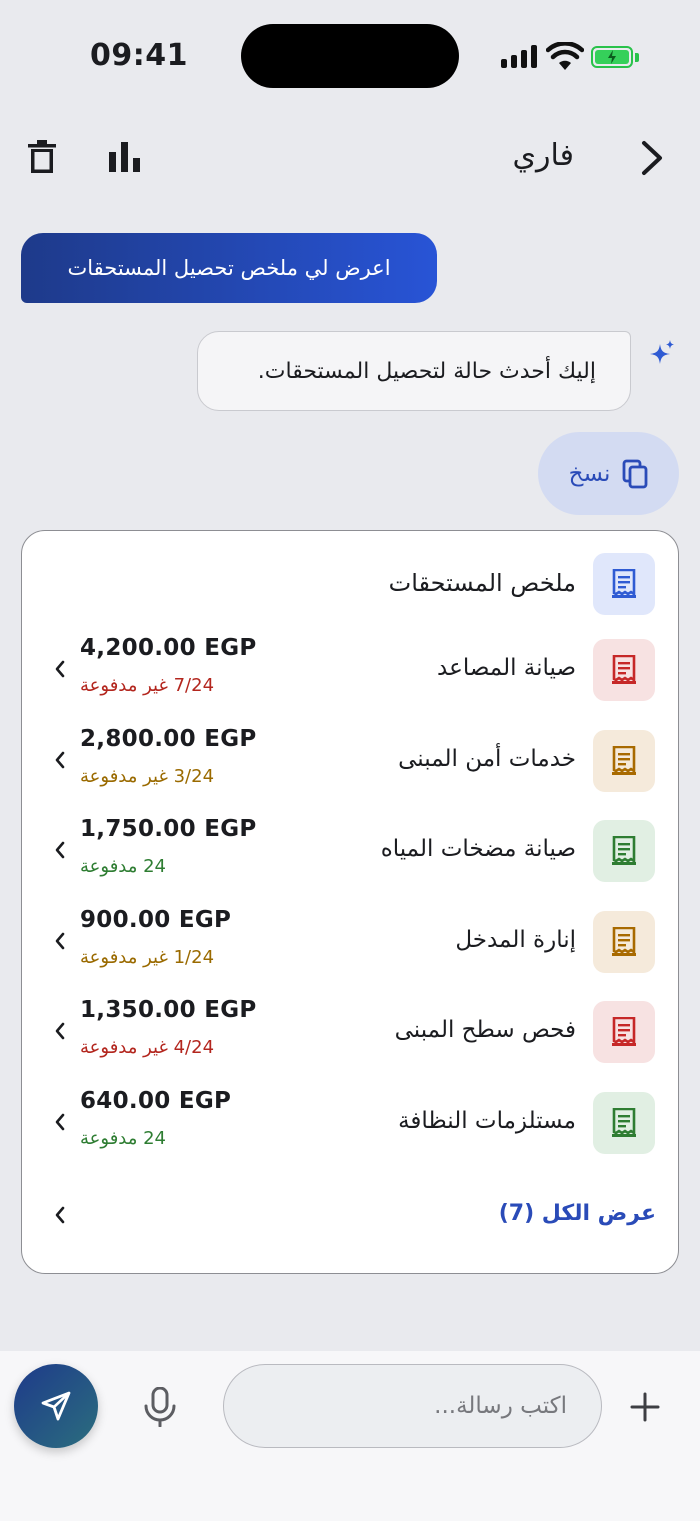  What do you see at coordinates (515, 939) in the screenshot?
I see `dues-item-name: إنارة المدخل` at bounding box center [515, 939].